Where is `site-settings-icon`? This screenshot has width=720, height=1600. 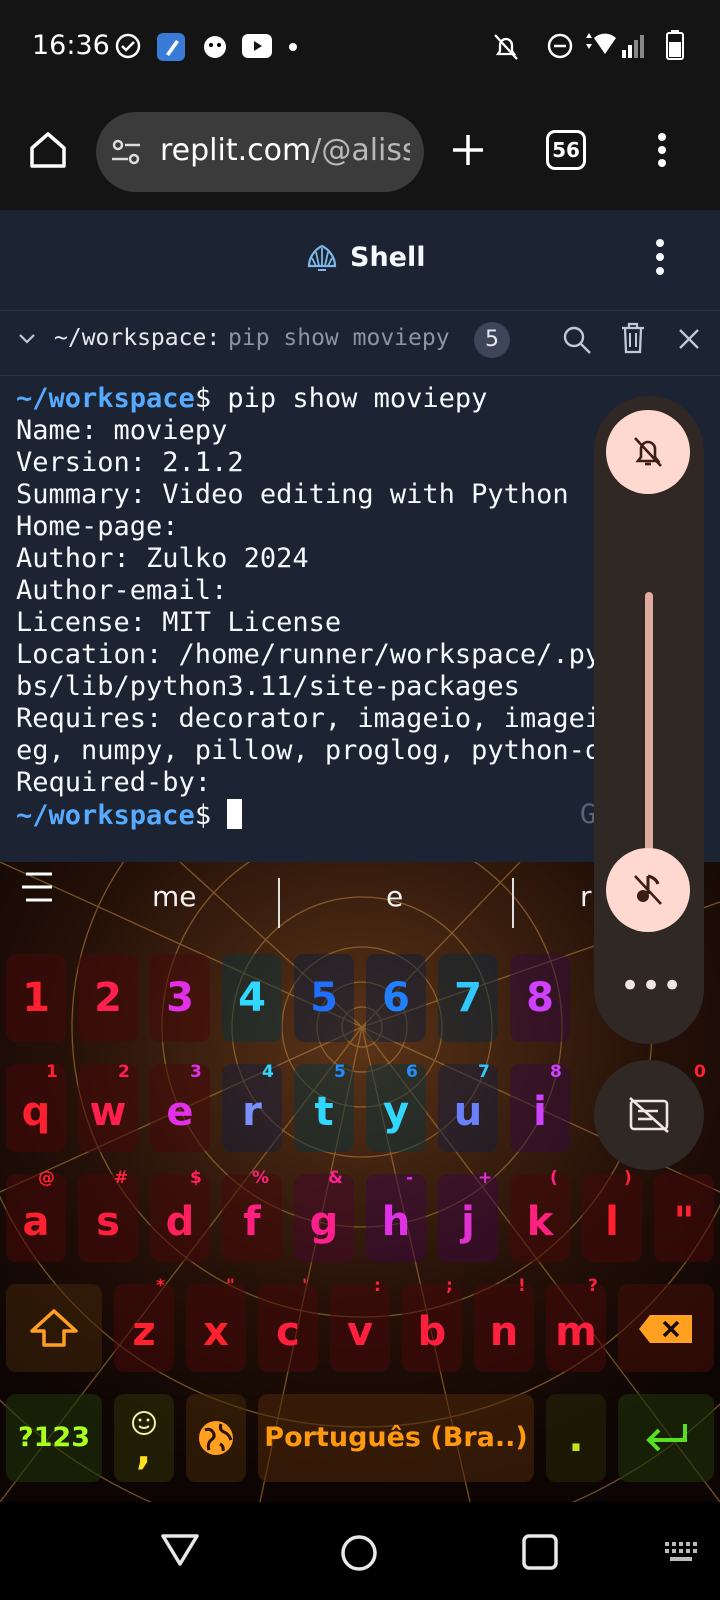
site-settings-icon is located at coordinates (126, 152).